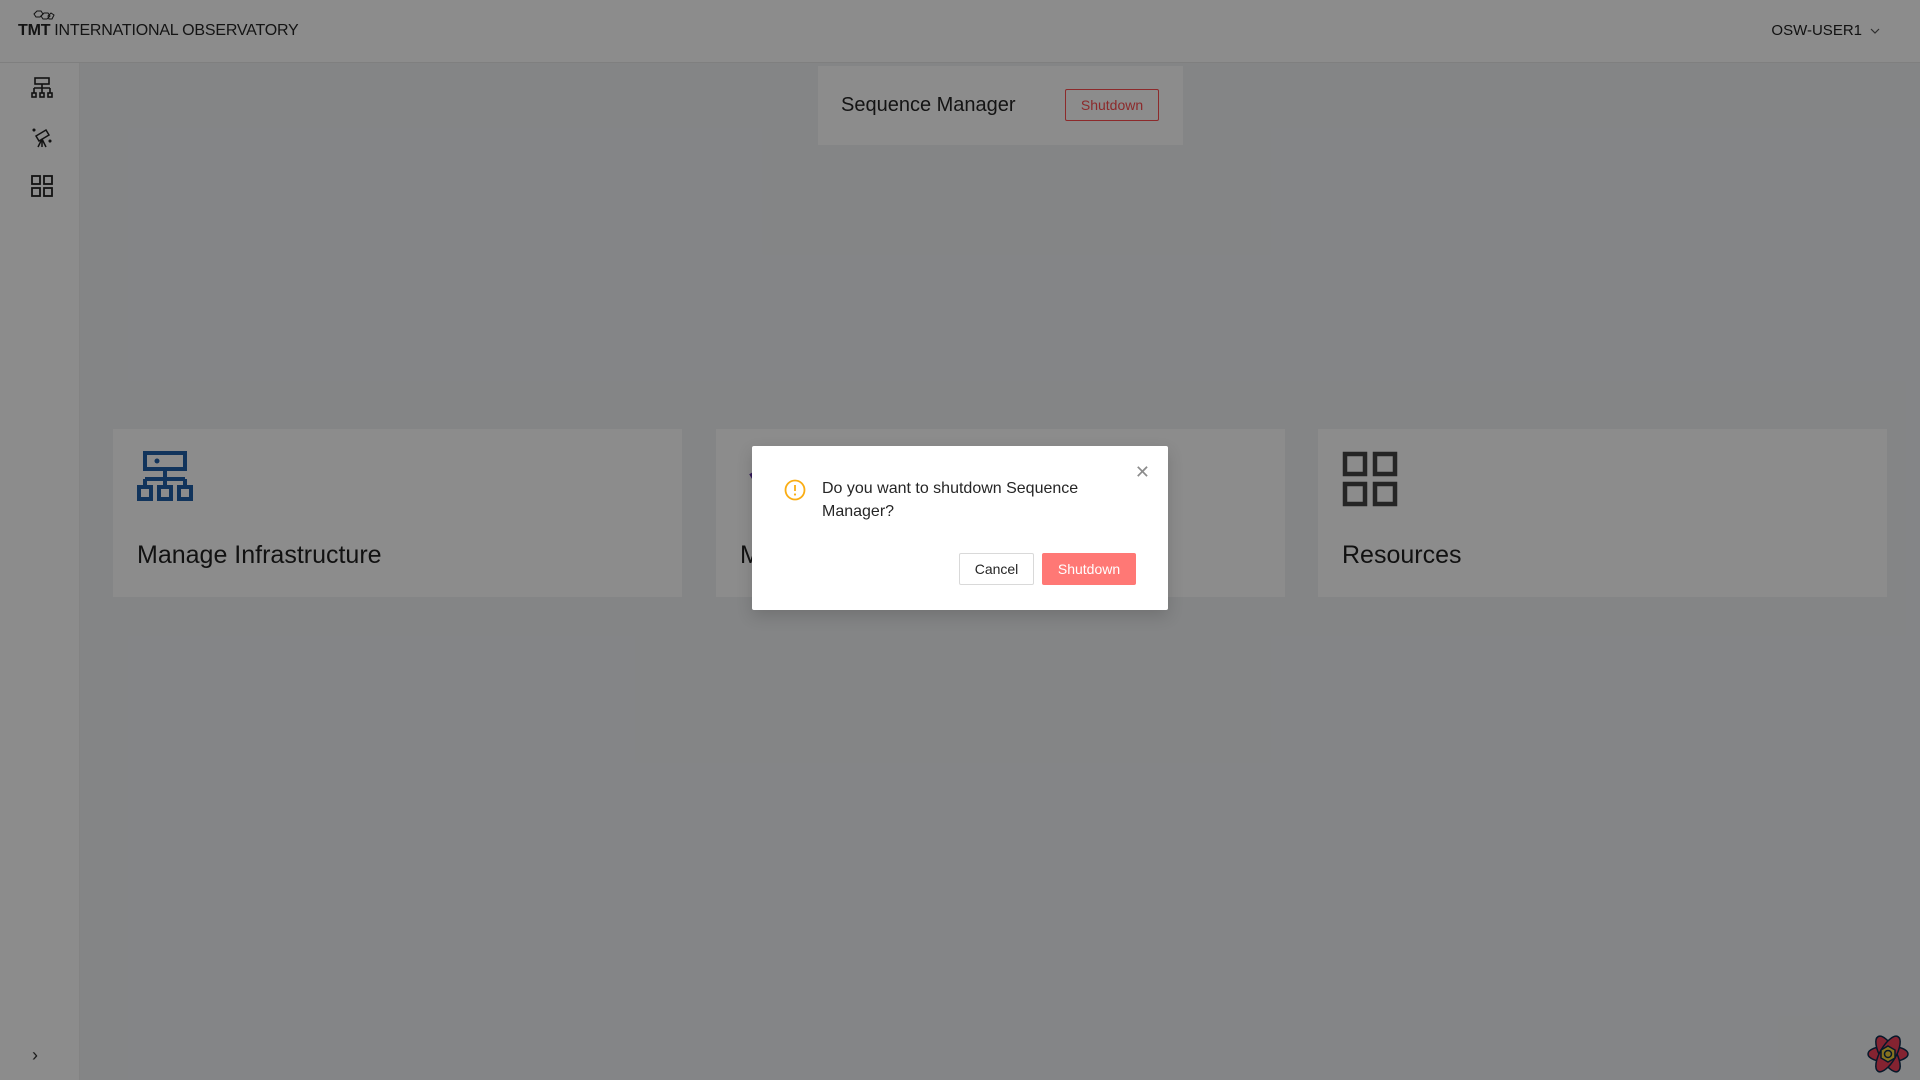  Describe the element at coordinates (795, 490) in the screenshot. I see `exclamation-circle-icon` at that location.